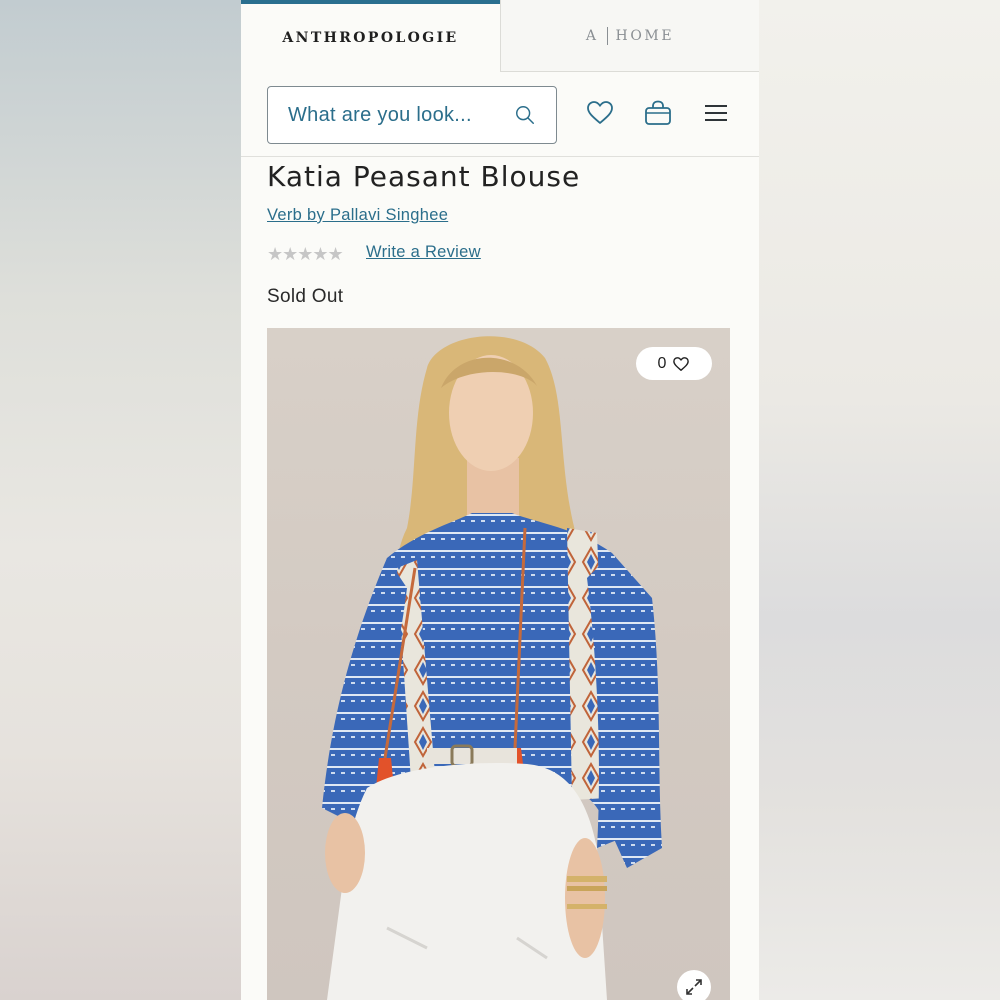 The image size is (1000, 1000). Describe the element at coordinates (424, 176) in the screenshot. I see `product-title: Katia Peasant Blouse` at that location.